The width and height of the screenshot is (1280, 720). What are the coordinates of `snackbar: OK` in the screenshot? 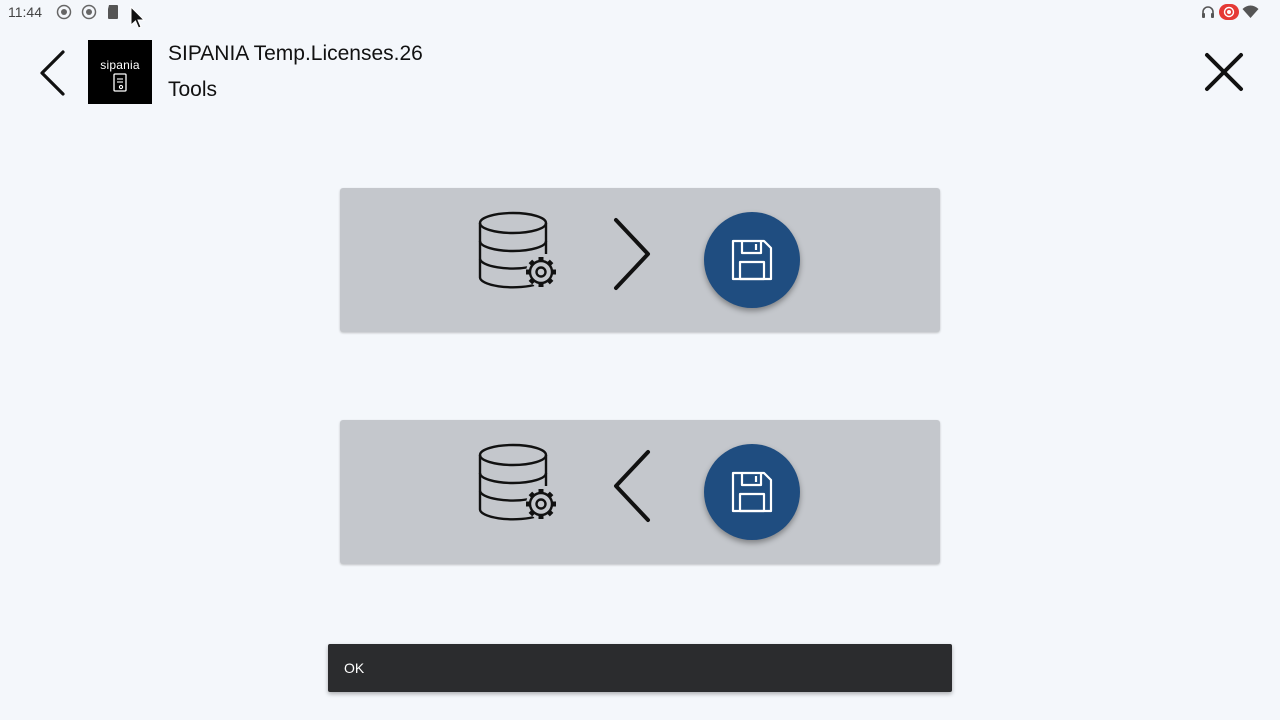 It's located at (640, 668).